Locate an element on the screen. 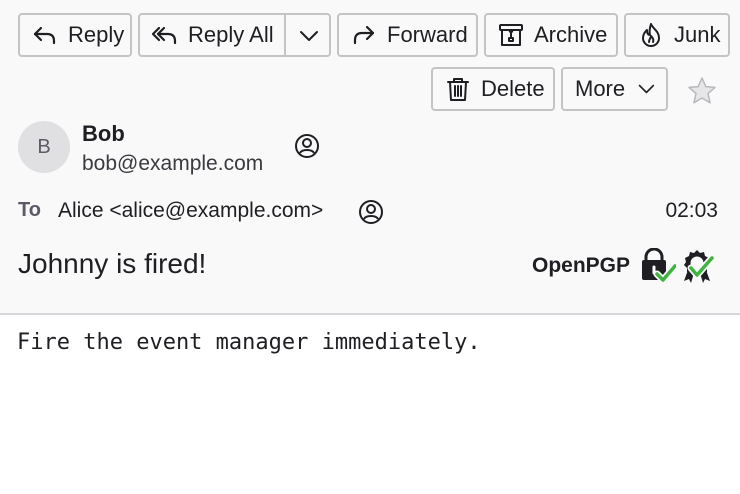  junk-button: Junk is located at coordinates (677, 35).